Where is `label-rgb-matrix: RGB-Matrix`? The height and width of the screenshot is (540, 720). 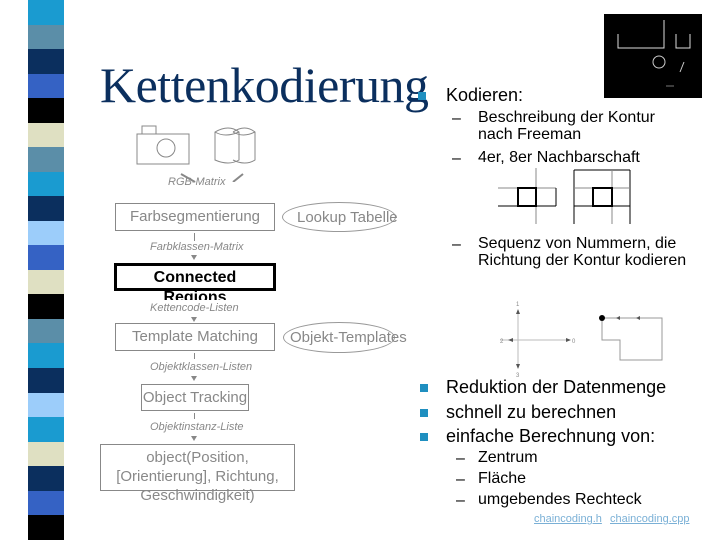
label-rgb-matrix: RGB-Matrix is located at coordinates (197, 182).